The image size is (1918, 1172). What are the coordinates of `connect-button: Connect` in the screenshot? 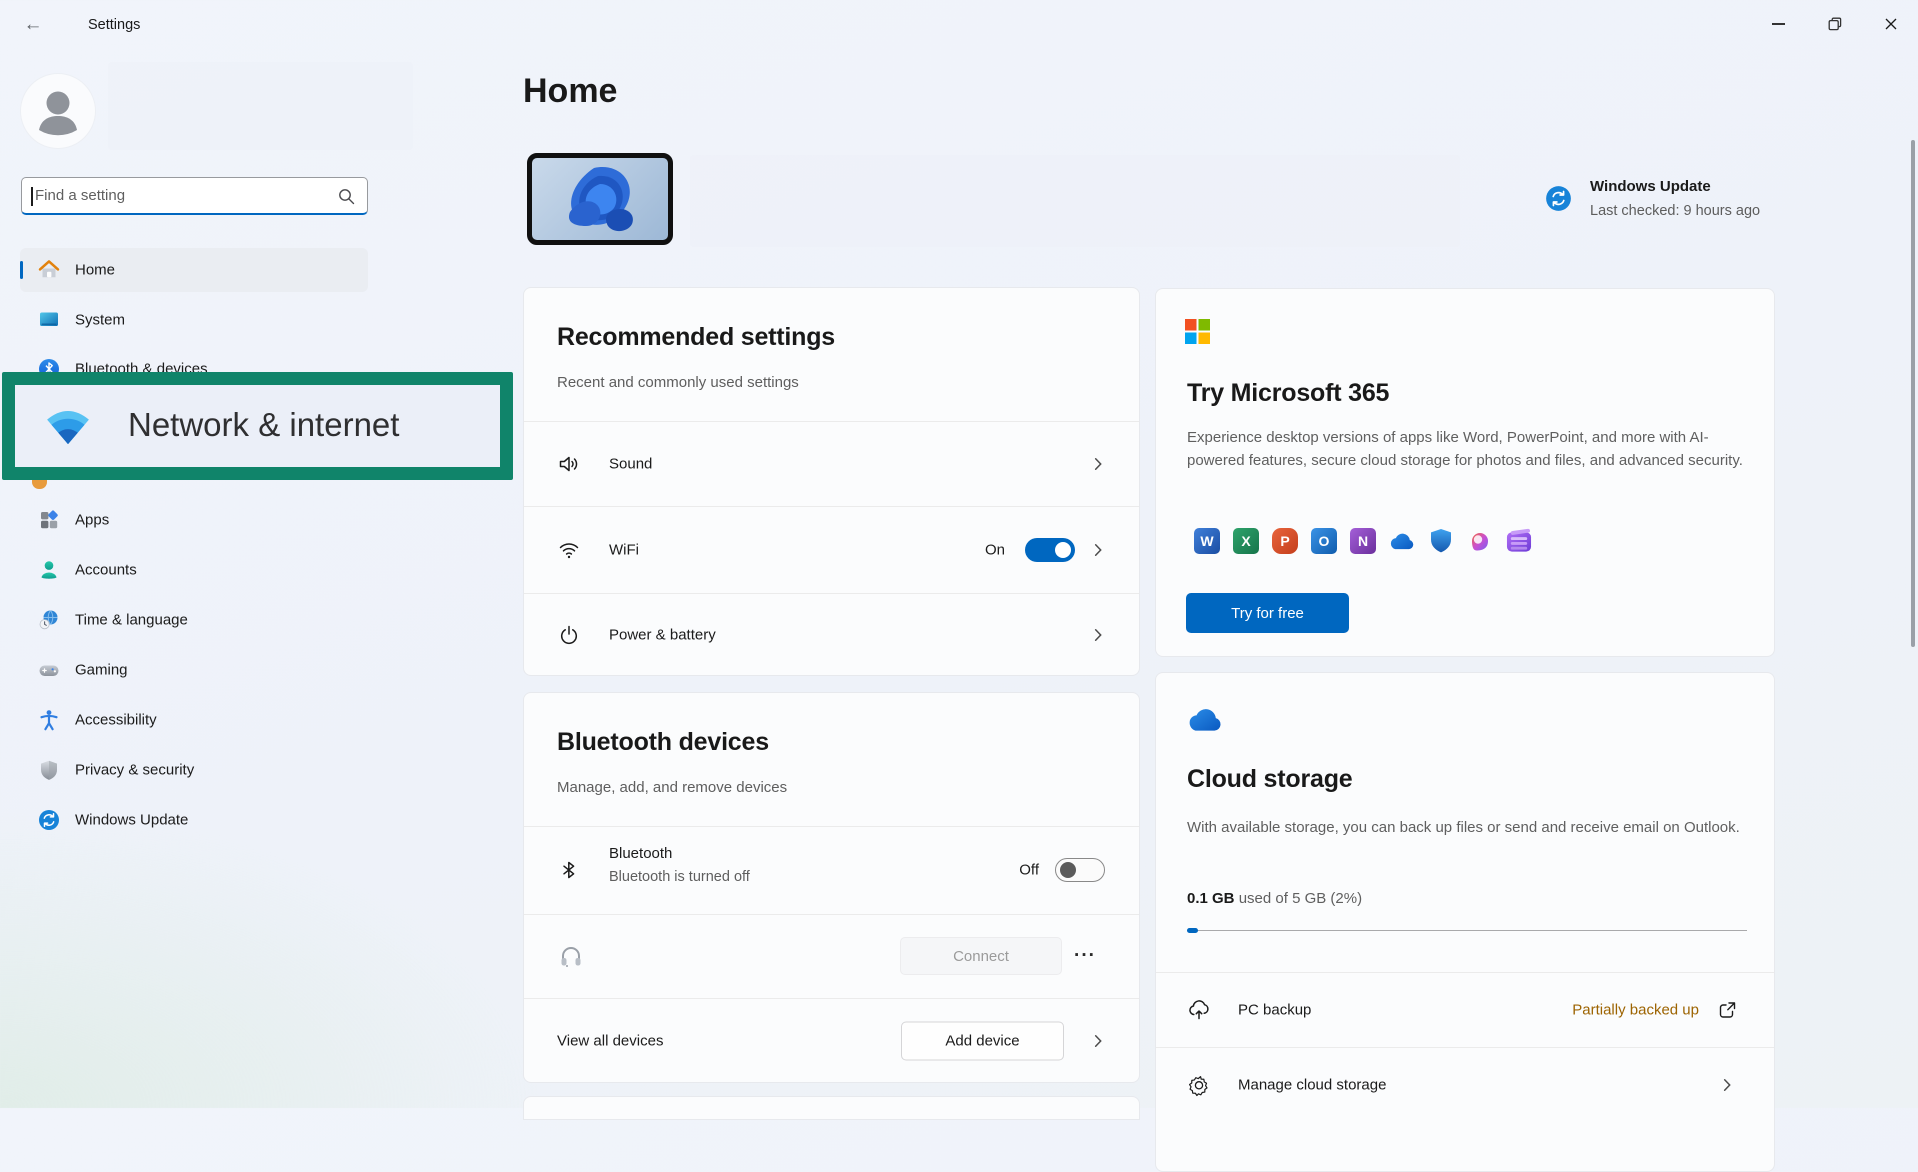 It's located at (981, 956).